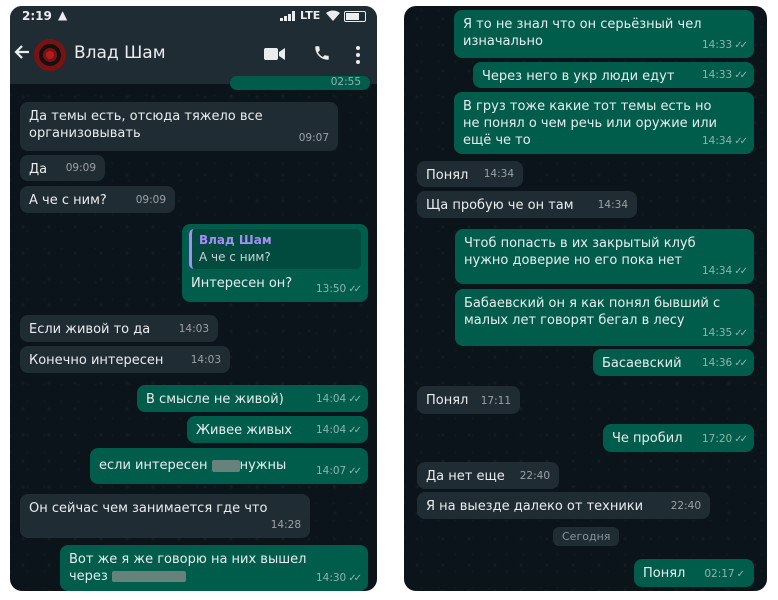 The width and height of the screenshot is (778, 600). What do you see at coordinates (470, 174) in the screenshot?
I see `message-incoming: Понял 14:34` at bounding box center [470, 174].